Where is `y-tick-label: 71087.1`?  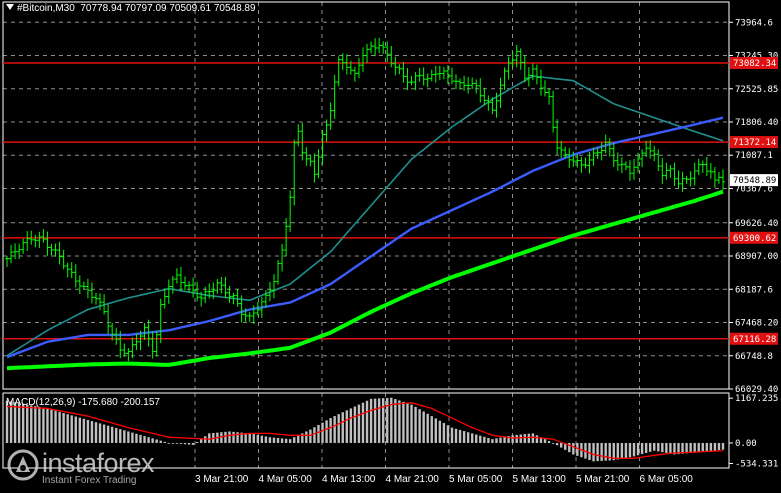
y-tick-label: 71087.1 is located at coordinates (754, 156).